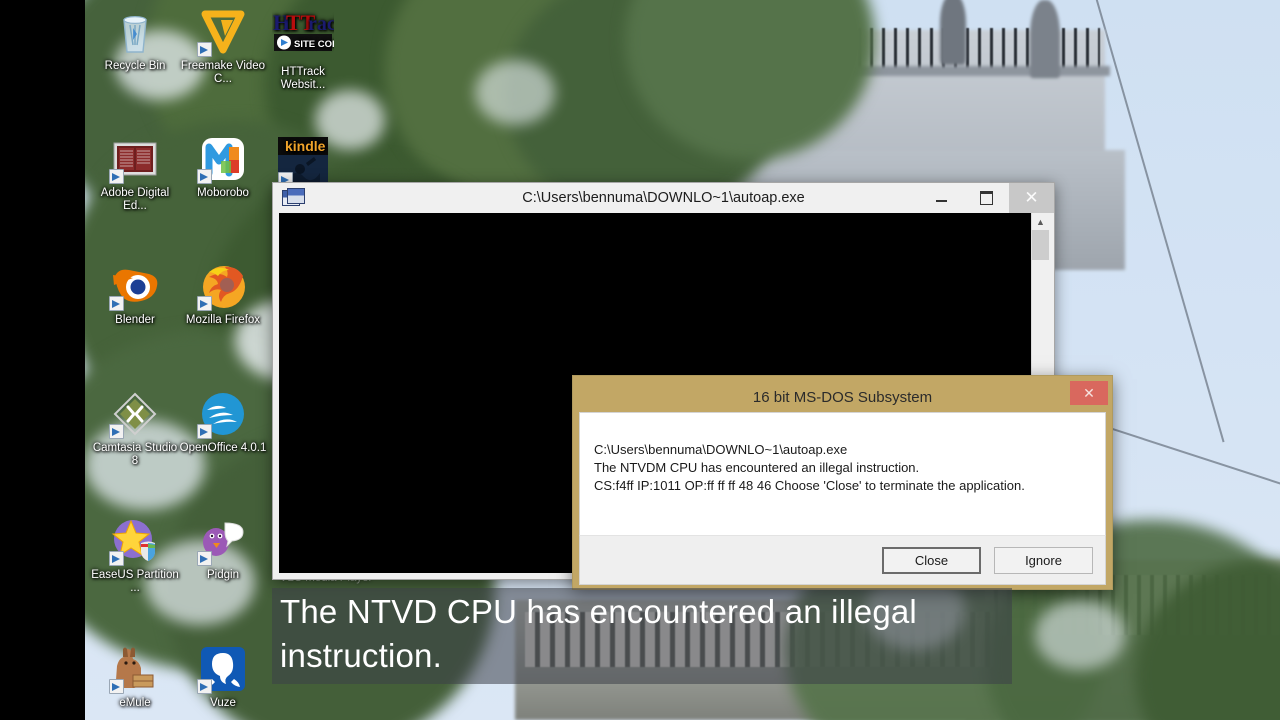 The width and height of the screenshot is (1280, 720). I want to click on kindle-icon: kindle, so click(303, 162).